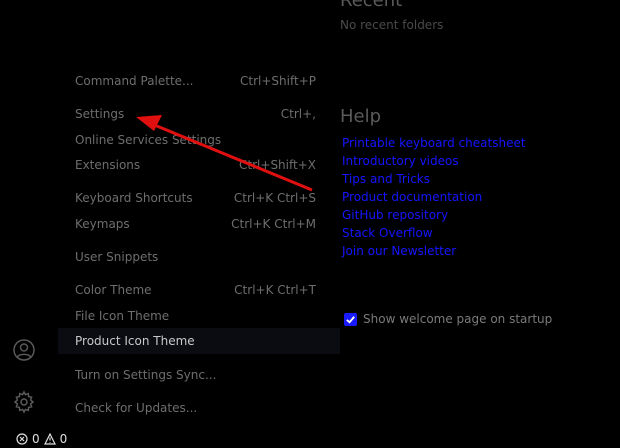 The image size is (620, 448). I want to click on menu-item-product-icon-theme: Product Icon Theme, so click(199, 341).